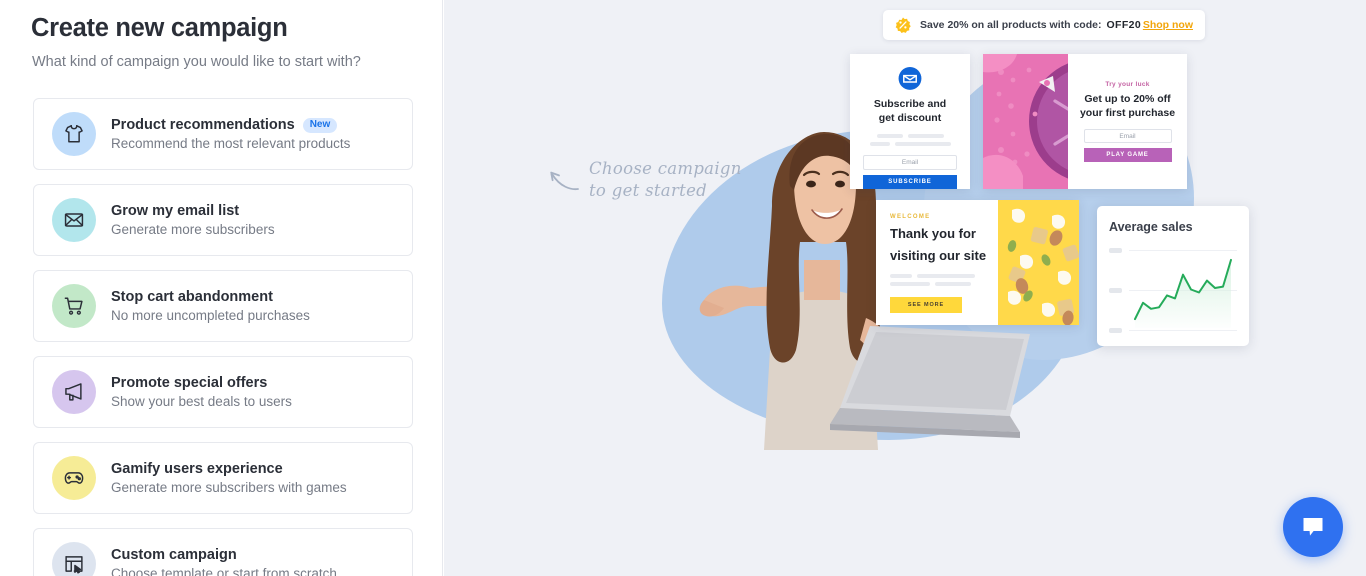 The image size is (1366, 576). Describe the element at coordinates (74, 478) in the screenshot. I see `gamepad-icon` at that location.